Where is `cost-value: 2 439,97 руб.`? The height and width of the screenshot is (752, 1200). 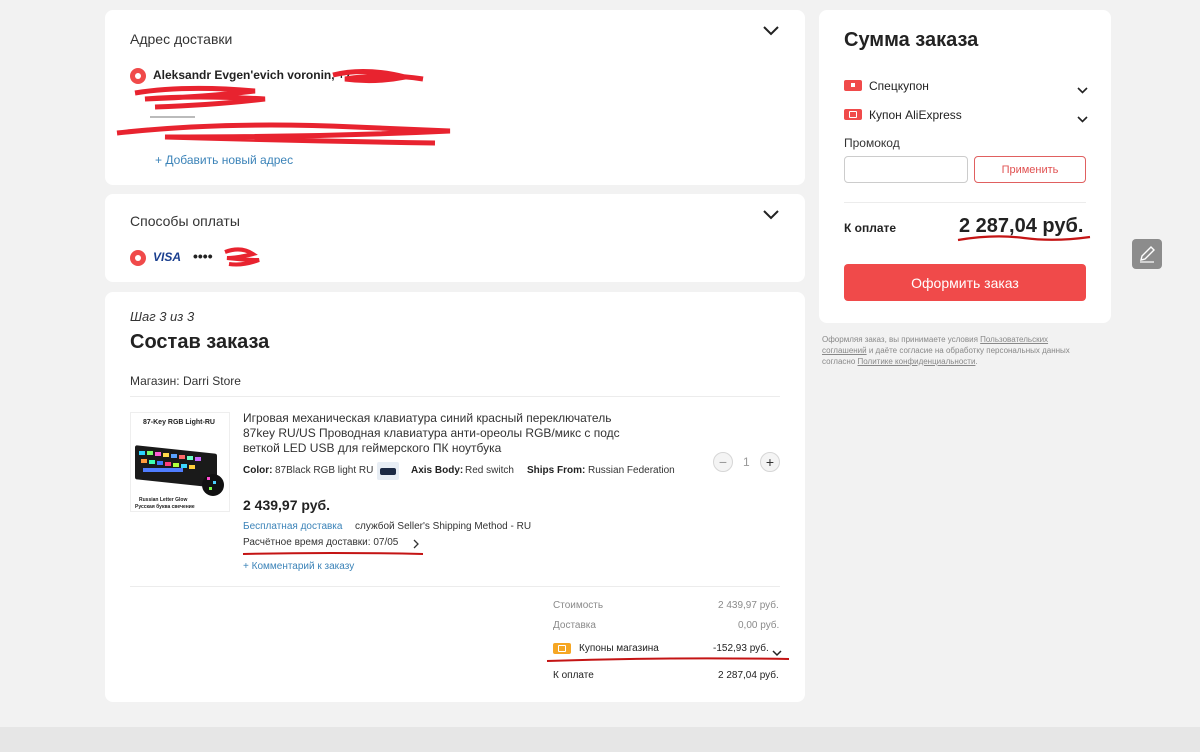 cost-value: 2 439,97 руб. is located at coordinates (748, 605).